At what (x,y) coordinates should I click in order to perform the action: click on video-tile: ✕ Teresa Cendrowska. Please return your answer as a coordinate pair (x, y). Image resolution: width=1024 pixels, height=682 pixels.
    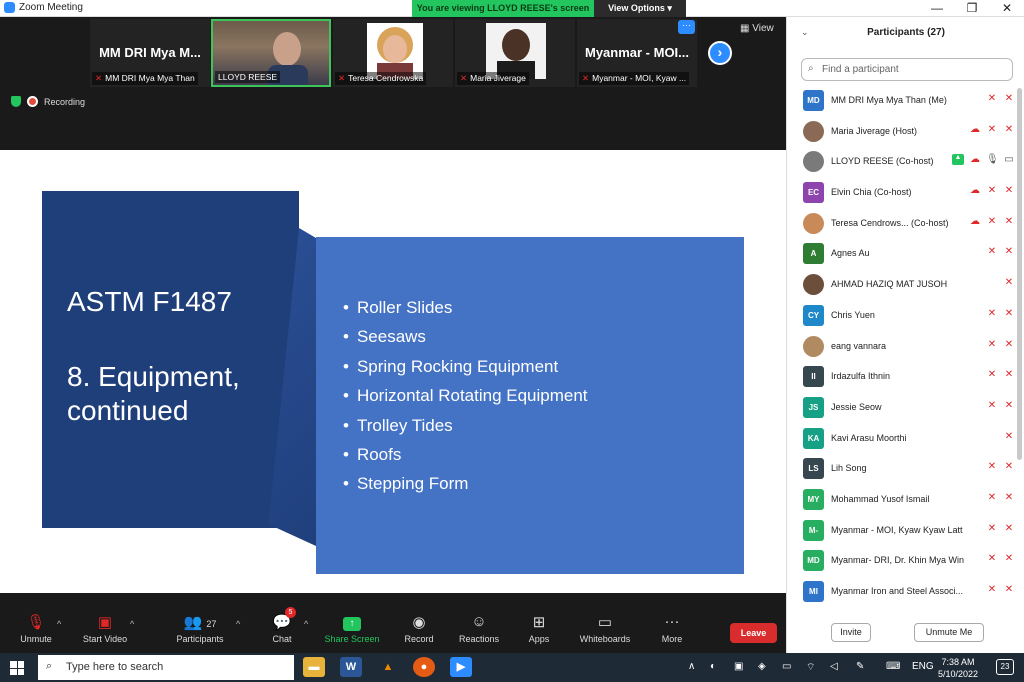
    Looking at the image, I should click on (393, 53).